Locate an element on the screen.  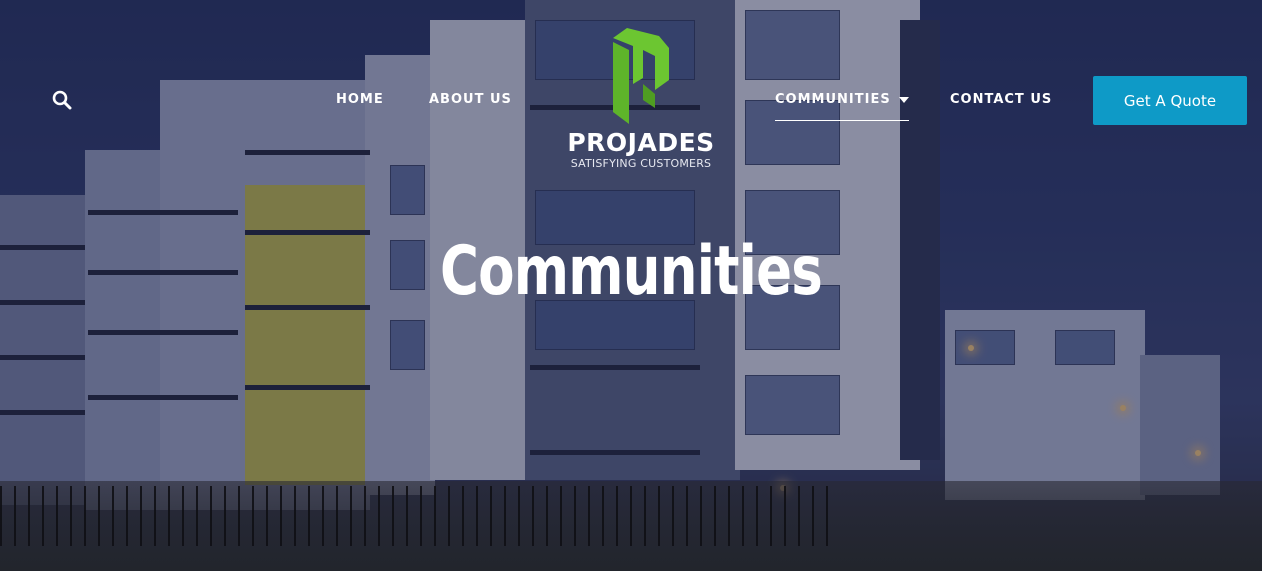
logo-mark-icon is located at coordinates (641, 76).